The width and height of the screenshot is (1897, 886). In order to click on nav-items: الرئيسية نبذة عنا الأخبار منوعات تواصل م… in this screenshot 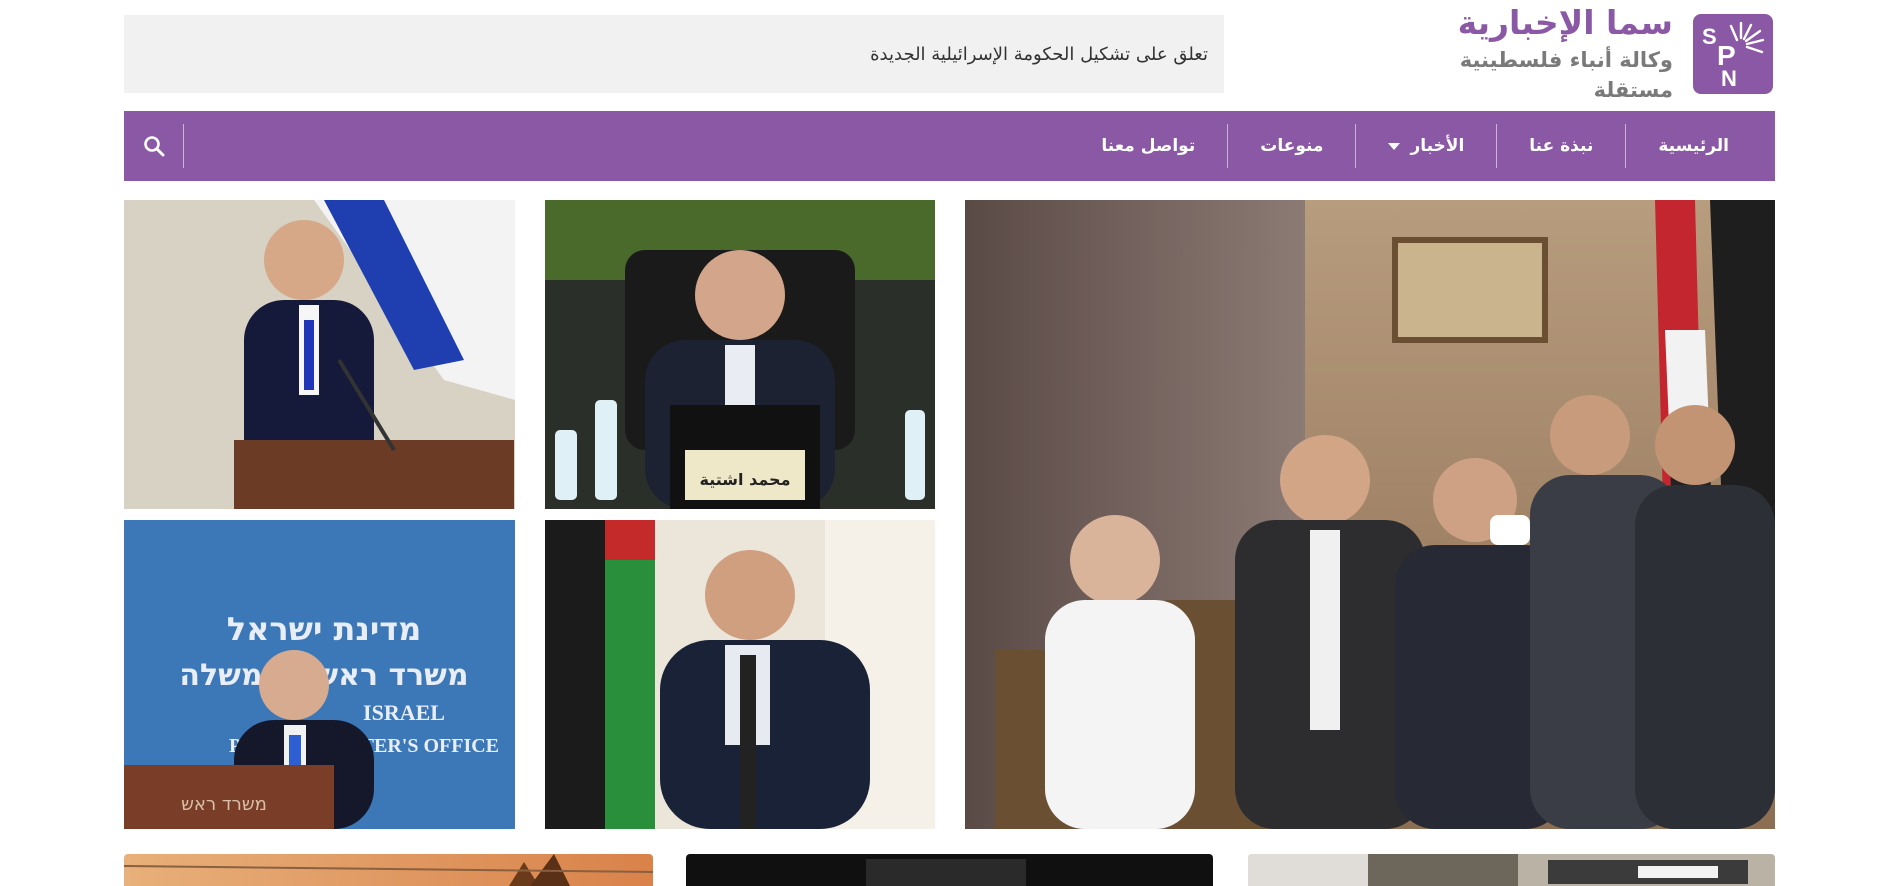, I will do `click(1422, 146)`.